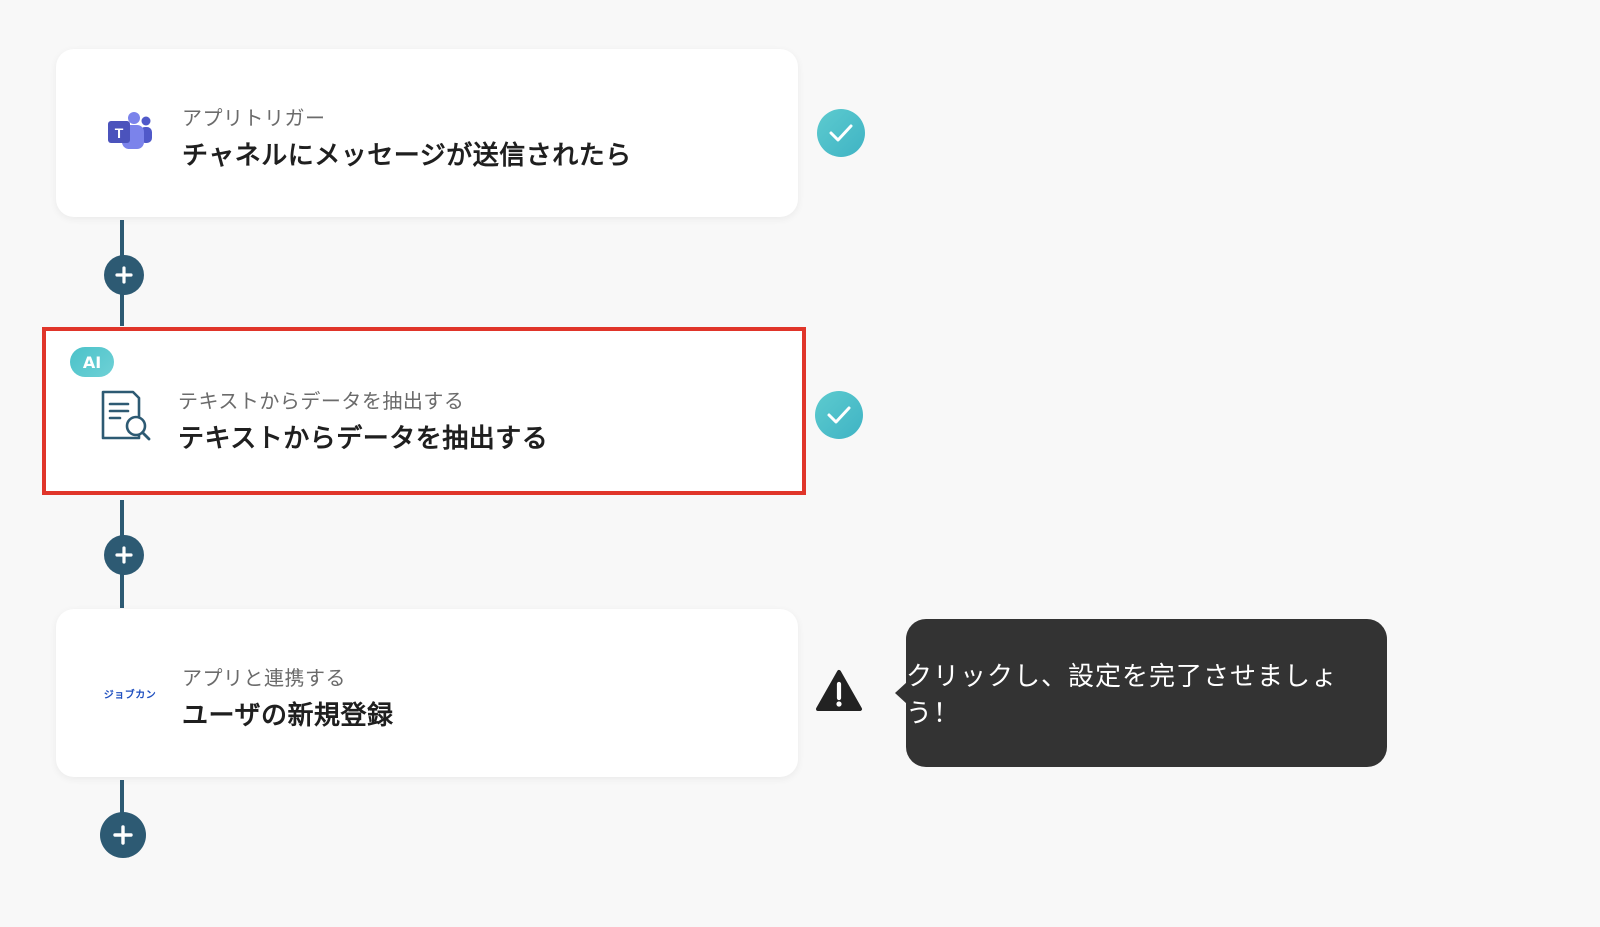 The image size is (1600, 927). What do you see at coordinates (126, 417) in the screenshot?
I see `document-search-icon` at bounding box center [126, 417].